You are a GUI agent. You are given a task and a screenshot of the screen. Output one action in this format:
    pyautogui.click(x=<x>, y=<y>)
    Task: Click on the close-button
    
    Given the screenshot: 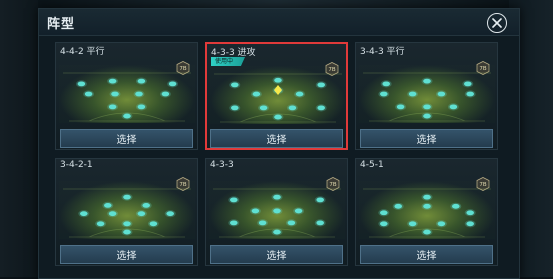 What is the action you would take?
    pyautogui.click(x=497, y=23)
    